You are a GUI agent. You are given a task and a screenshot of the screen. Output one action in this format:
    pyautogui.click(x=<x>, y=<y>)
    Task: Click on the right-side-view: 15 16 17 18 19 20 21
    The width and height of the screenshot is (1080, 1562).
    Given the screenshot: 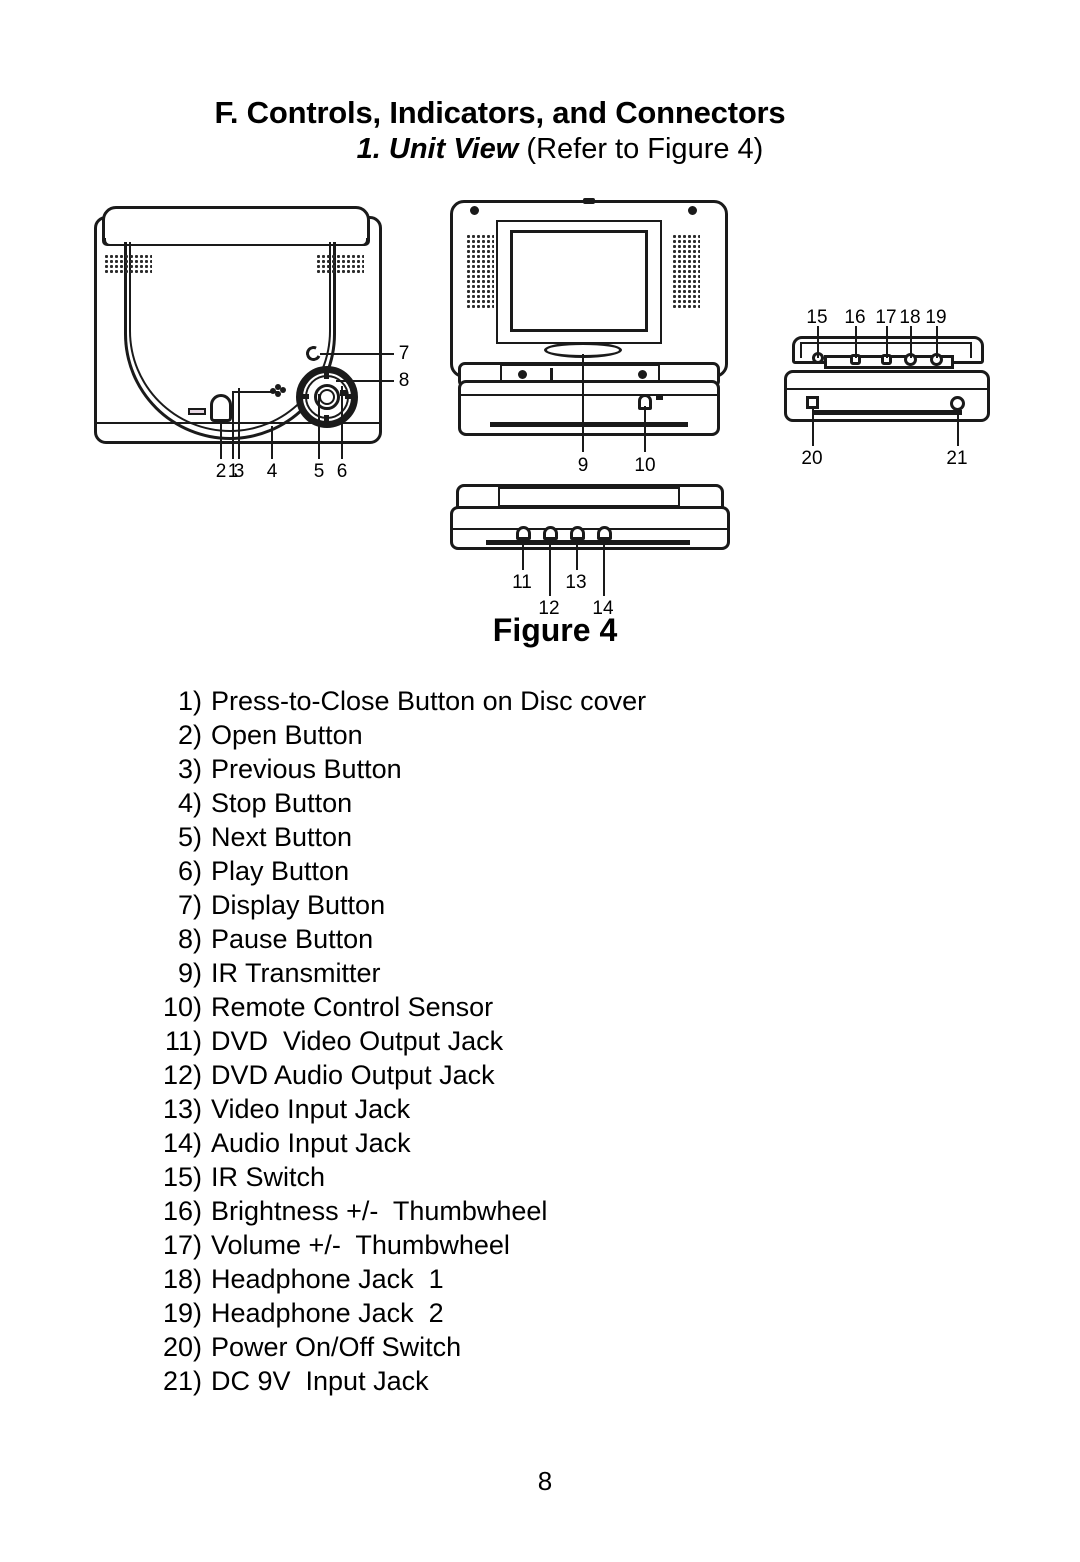 What is the action you would take?
    pyautogui.click(x=888, y=398)
    